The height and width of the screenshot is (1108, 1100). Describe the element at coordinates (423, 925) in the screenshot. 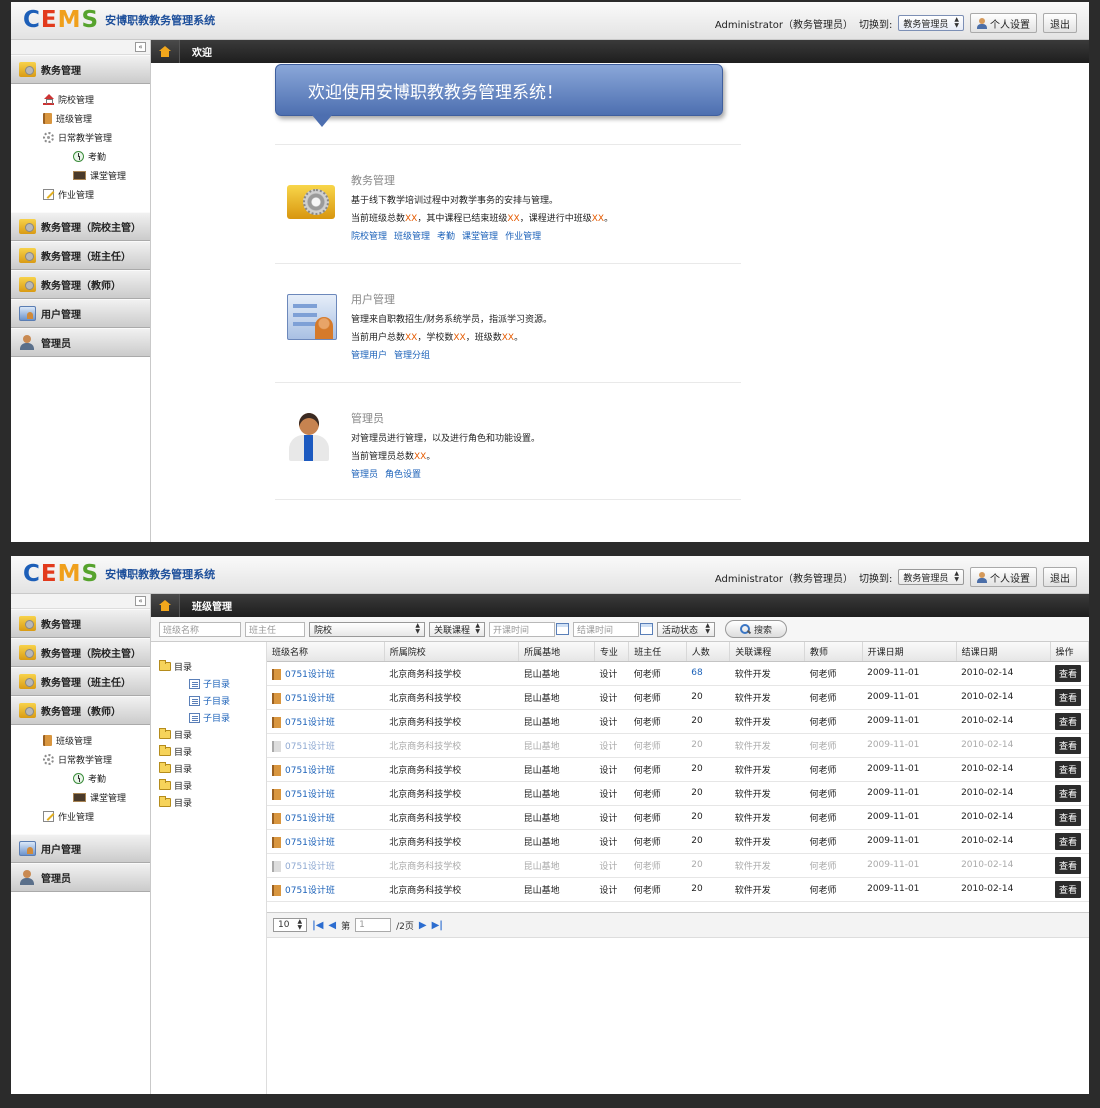

I see `next-page-icon: ▶` at that location.